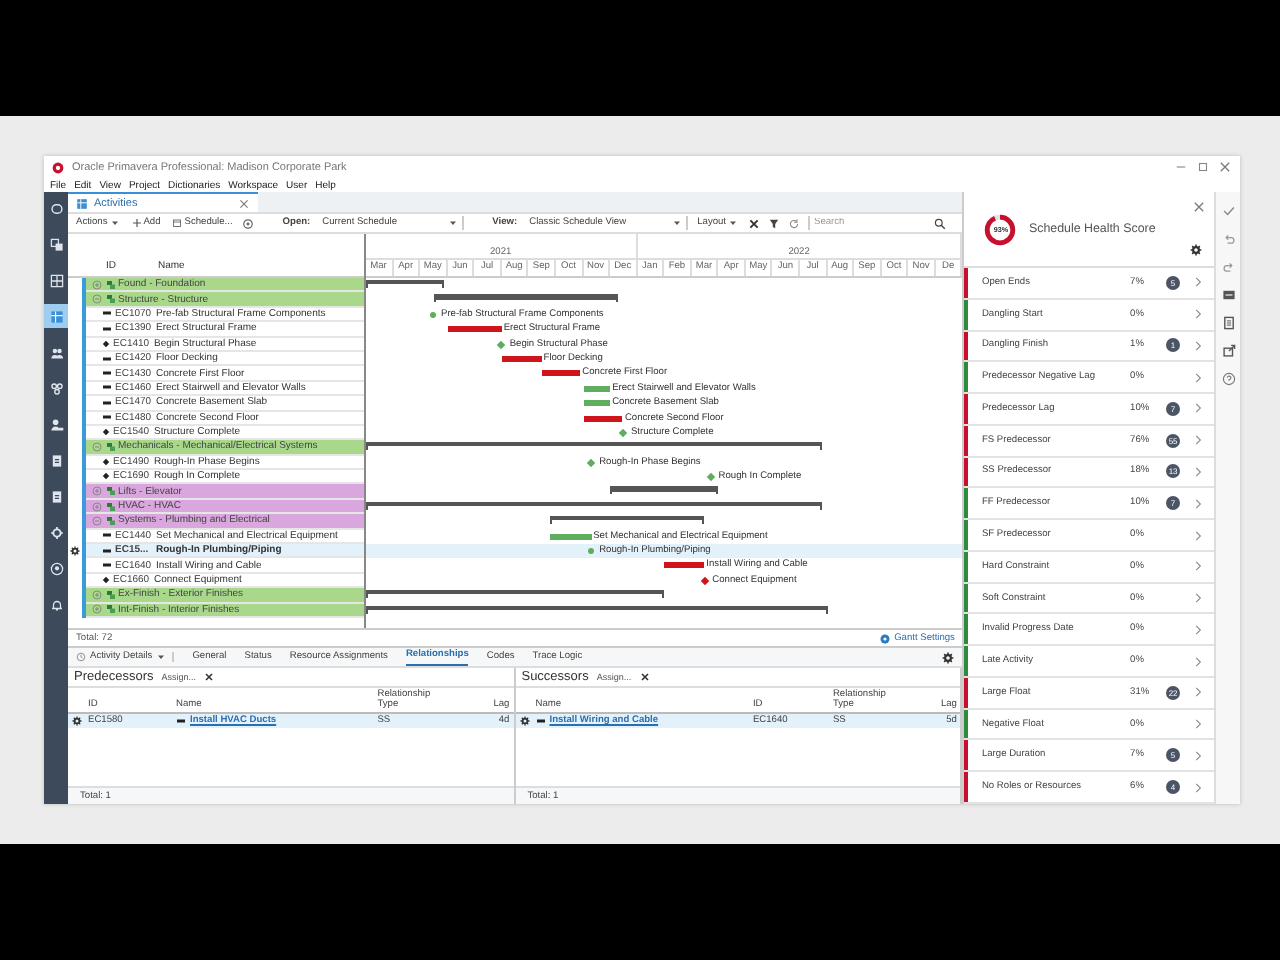 The height and width of the screenshot is (960, 1280). Describe the element at coordinates (136, 223) in the screenshot. I see `plus-icon` at that location.